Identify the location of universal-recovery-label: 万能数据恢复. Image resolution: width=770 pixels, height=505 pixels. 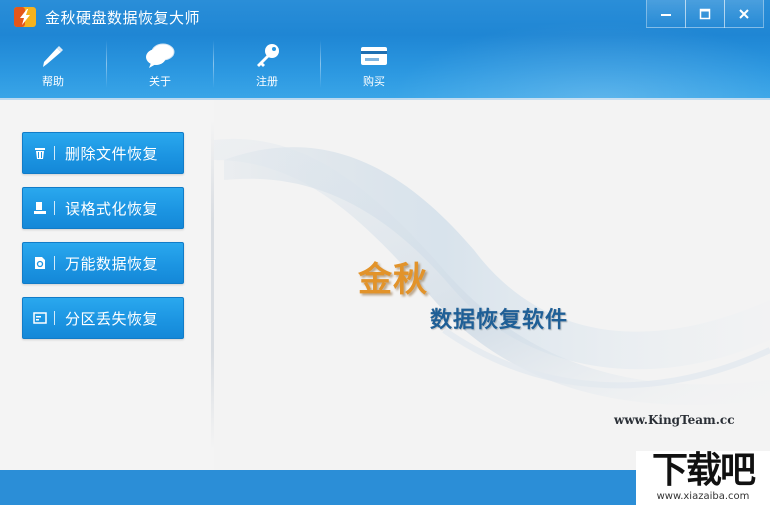
(112, 263).